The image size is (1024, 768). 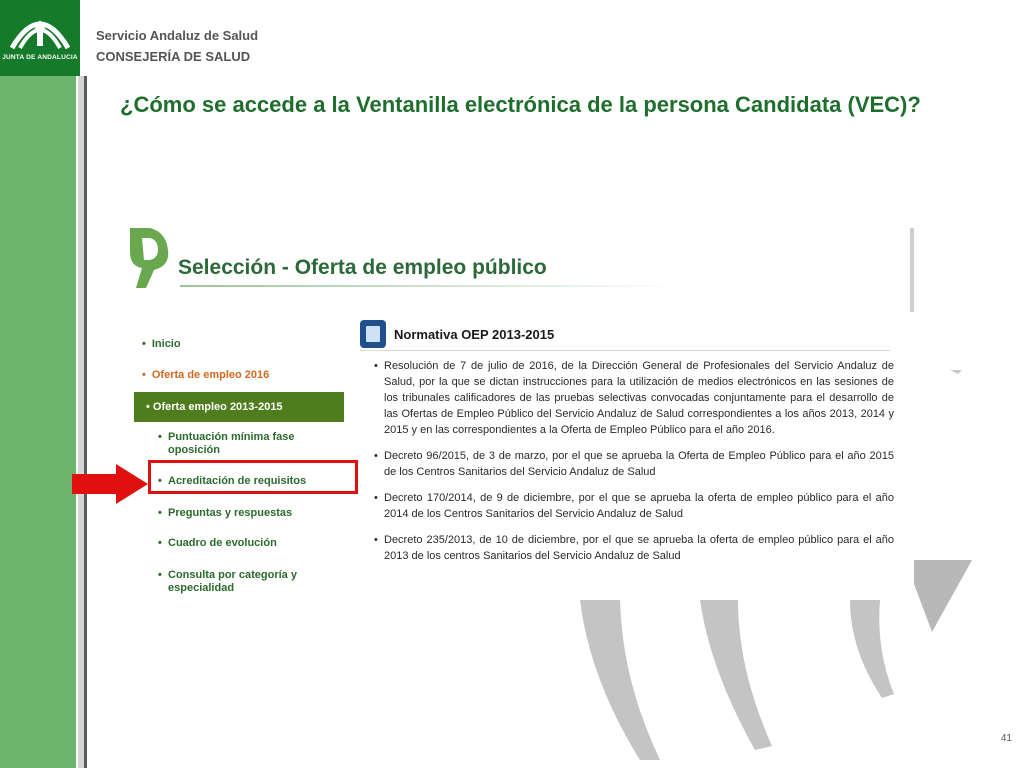 I want to click on nav-sub-item-preguntas: • Preguntas y respuestas, so click(x=225, y=513).